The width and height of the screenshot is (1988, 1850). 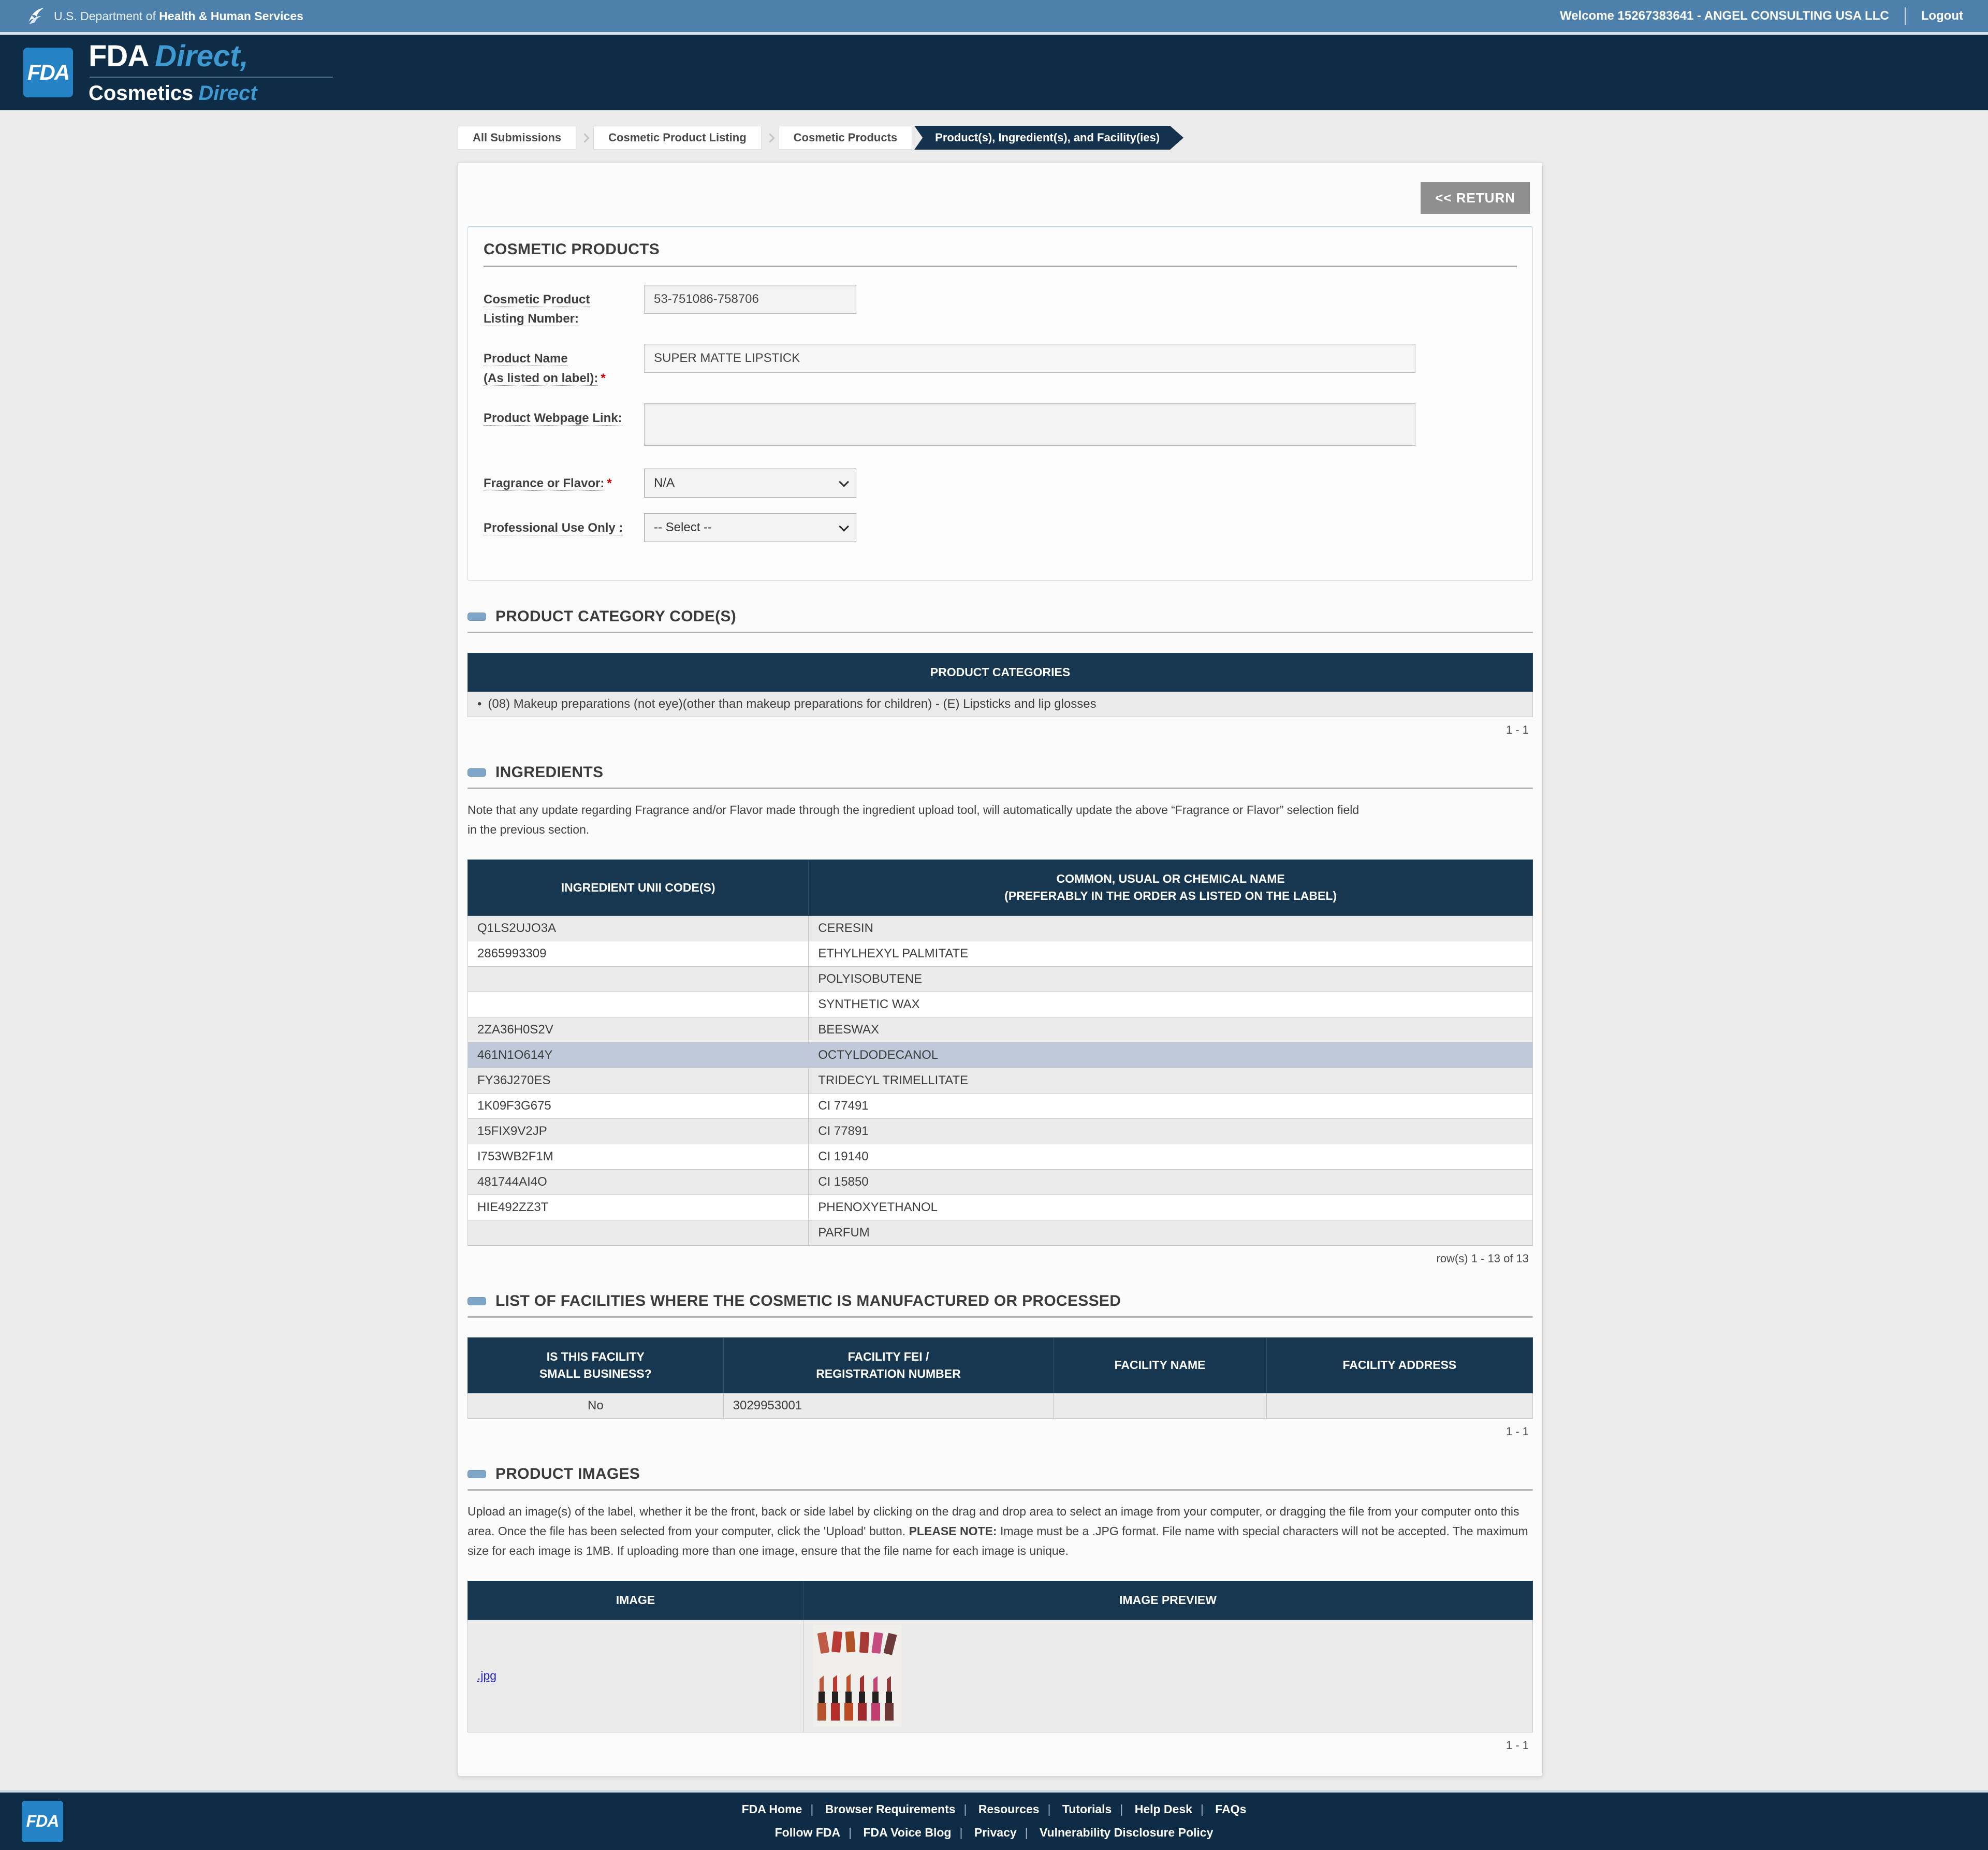 What do you see at coordinates (1170, 1232) in the screenshot?
I see `ingredient-name-cell: PARFUM` at bounding box center [1170, 1232].